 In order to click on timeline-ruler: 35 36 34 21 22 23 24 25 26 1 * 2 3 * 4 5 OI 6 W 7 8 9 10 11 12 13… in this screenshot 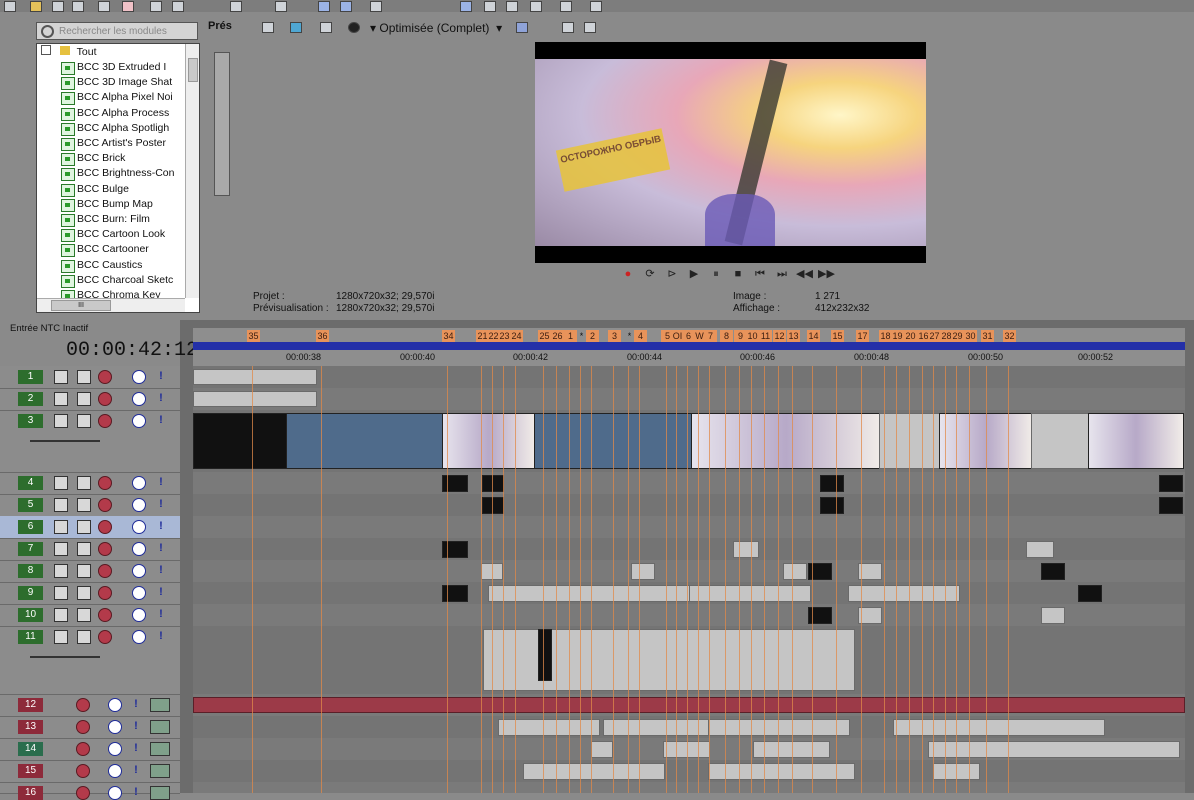, I will do `click(689, 347)`.